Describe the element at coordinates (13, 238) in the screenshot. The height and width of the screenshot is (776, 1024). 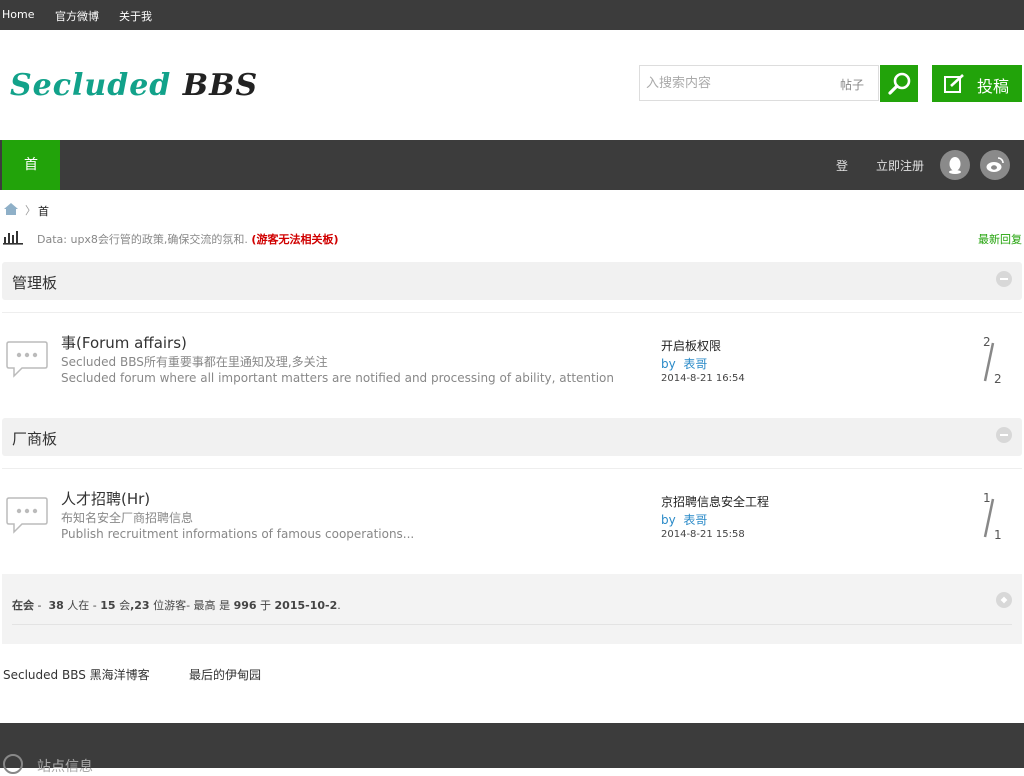
I see `stats-icon` at that location.